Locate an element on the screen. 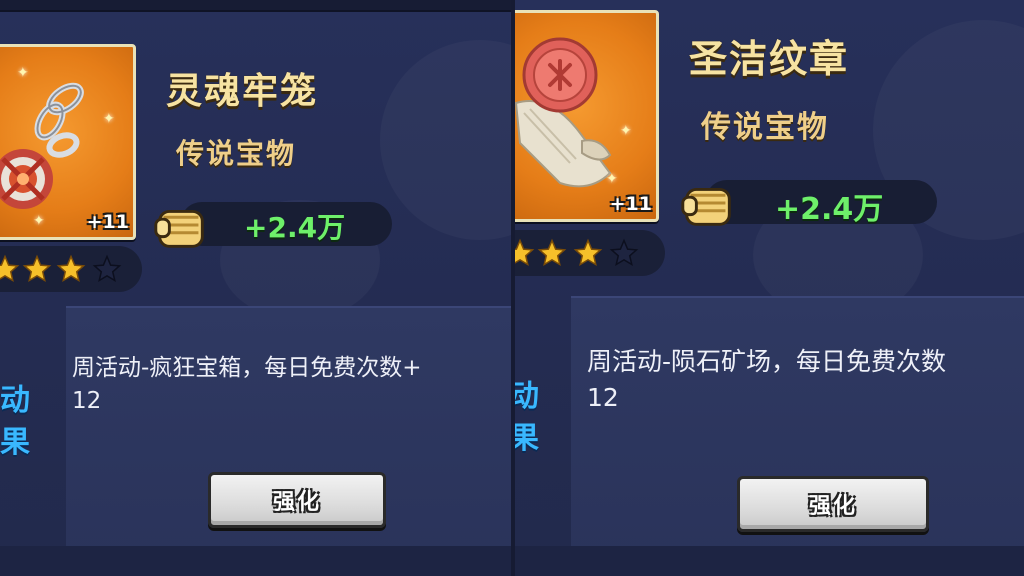 The image size is (1024, 576). item-title: 圣洁纹章 is located at coordinates (769, 59).